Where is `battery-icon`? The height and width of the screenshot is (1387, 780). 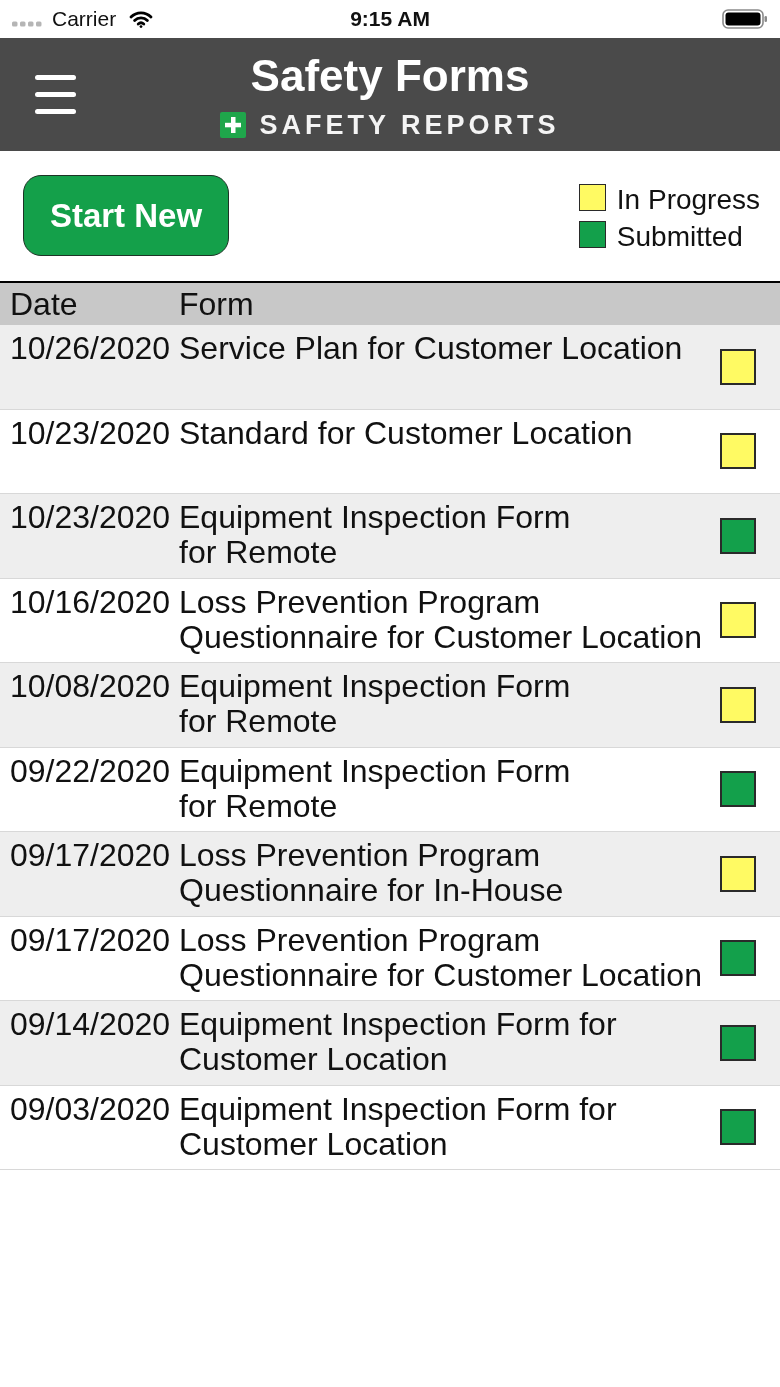
battery-icon is located at coordinates (745, 19).